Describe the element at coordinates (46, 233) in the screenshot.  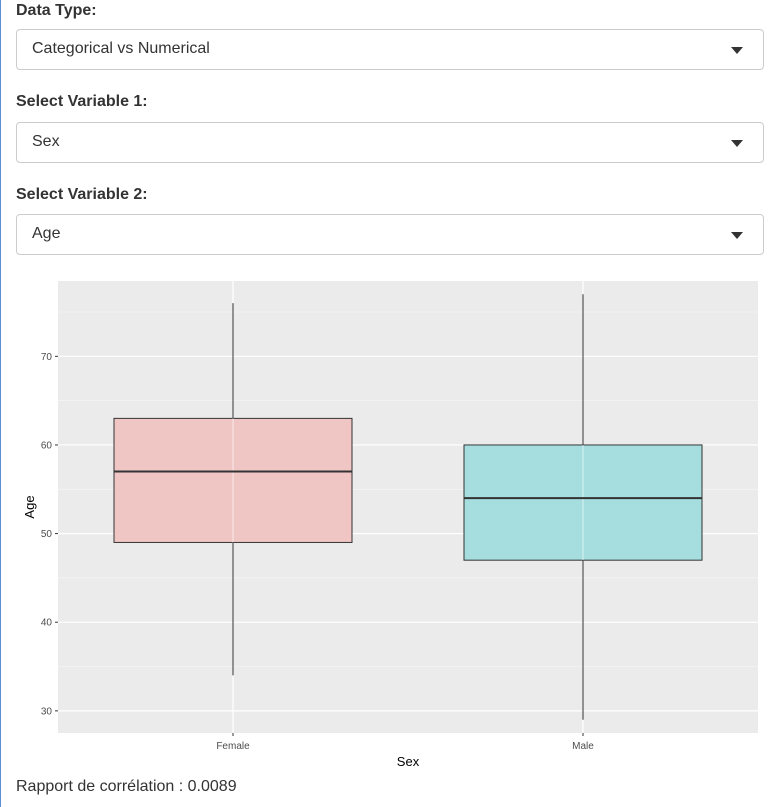
I see `variable2-selected-value: Age` at that location.